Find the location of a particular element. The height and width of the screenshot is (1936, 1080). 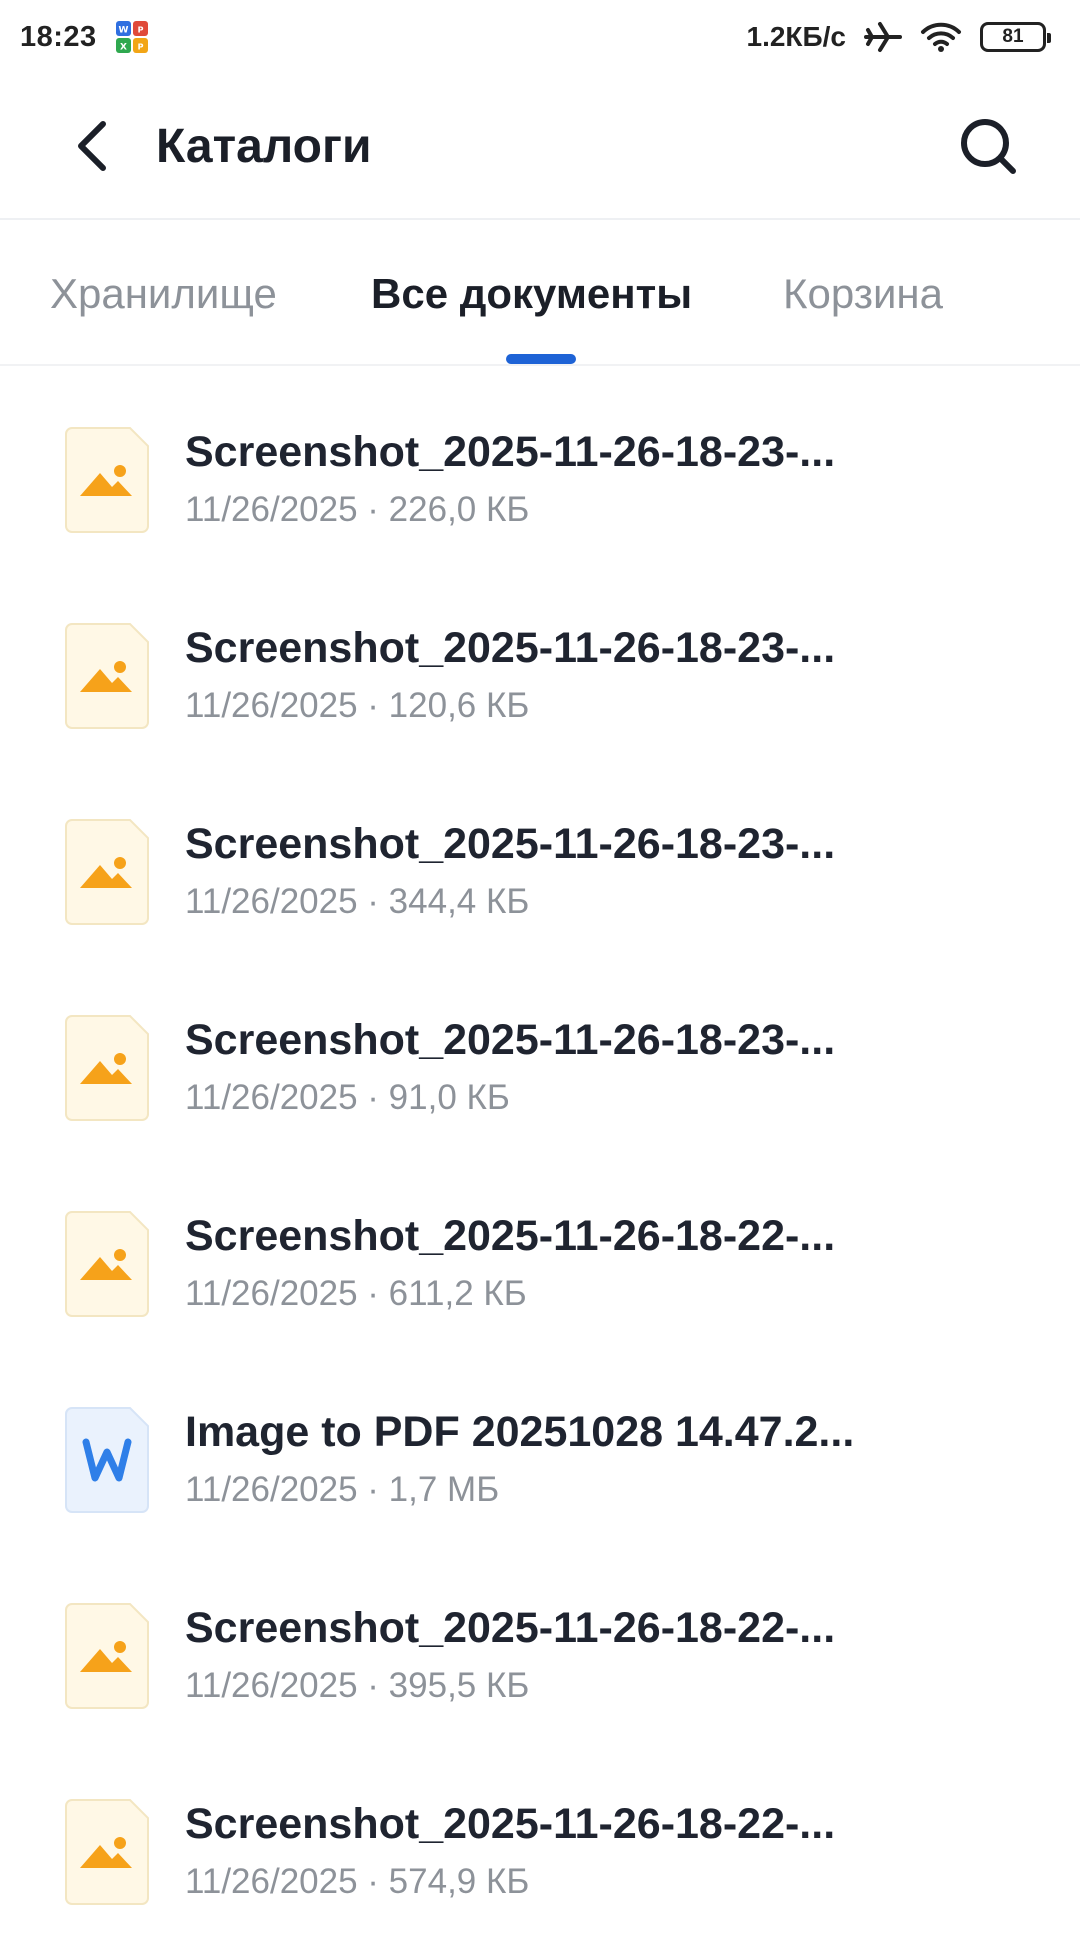

tab-storage: Хранилище is located at coordinates (163, 294).